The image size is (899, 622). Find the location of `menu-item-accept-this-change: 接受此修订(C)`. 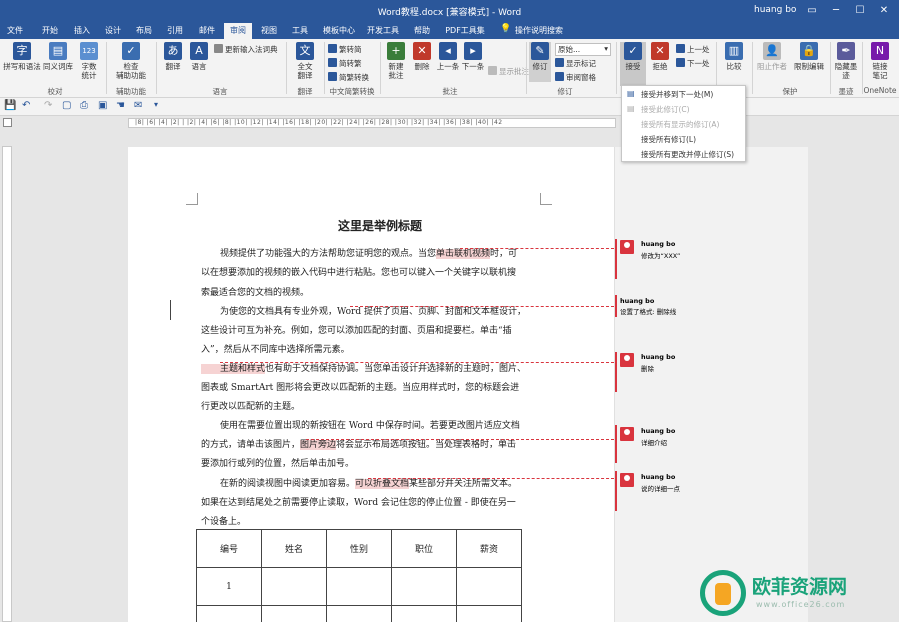

menu-item-accept-this-change: 接受此修订(C) is located at coordinates (665, 109).